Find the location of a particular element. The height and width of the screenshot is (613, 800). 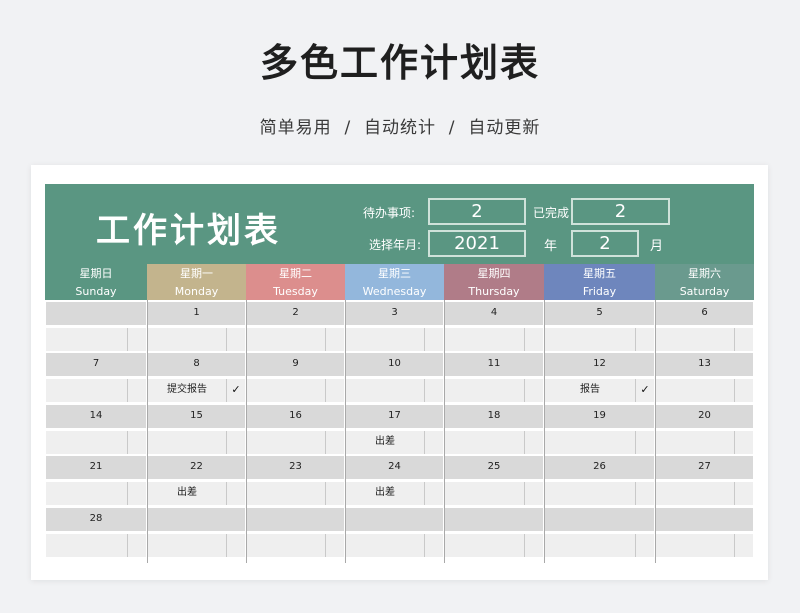

date-cell: 8 is located at coordinates (196, 364).